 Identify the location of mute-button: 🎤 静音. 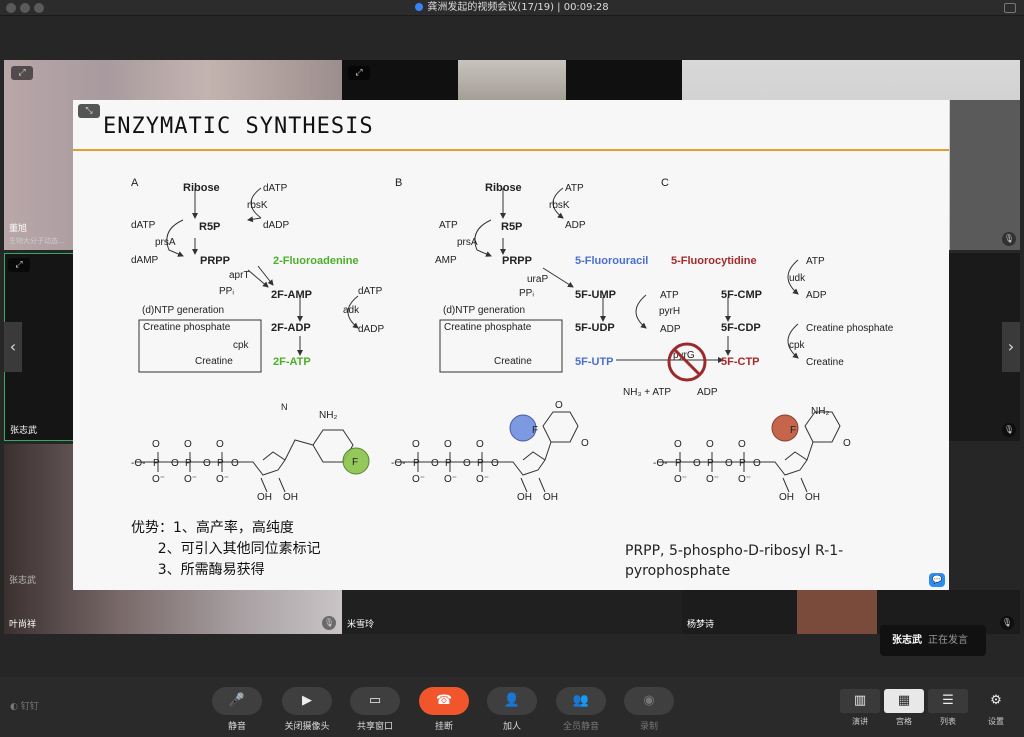
(237, 709).